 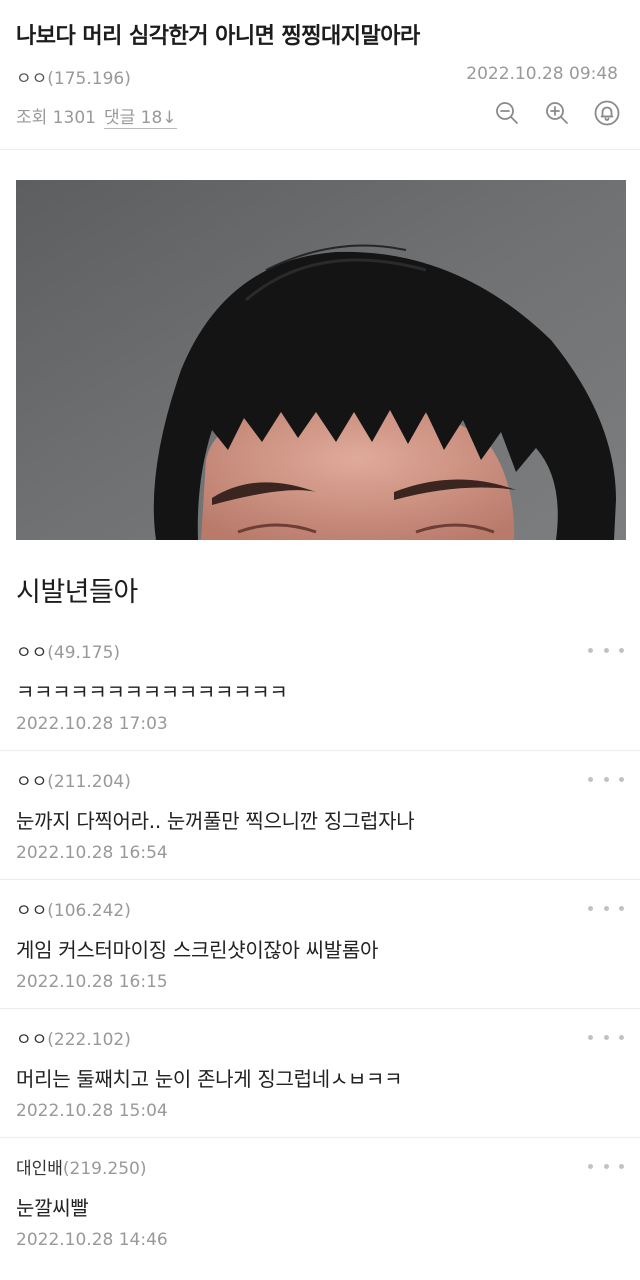 What do you see at coordinates (89, 1040) in the screenshot?
I see `comment-ip: (222.102)` at bounding box center [89, 1040].